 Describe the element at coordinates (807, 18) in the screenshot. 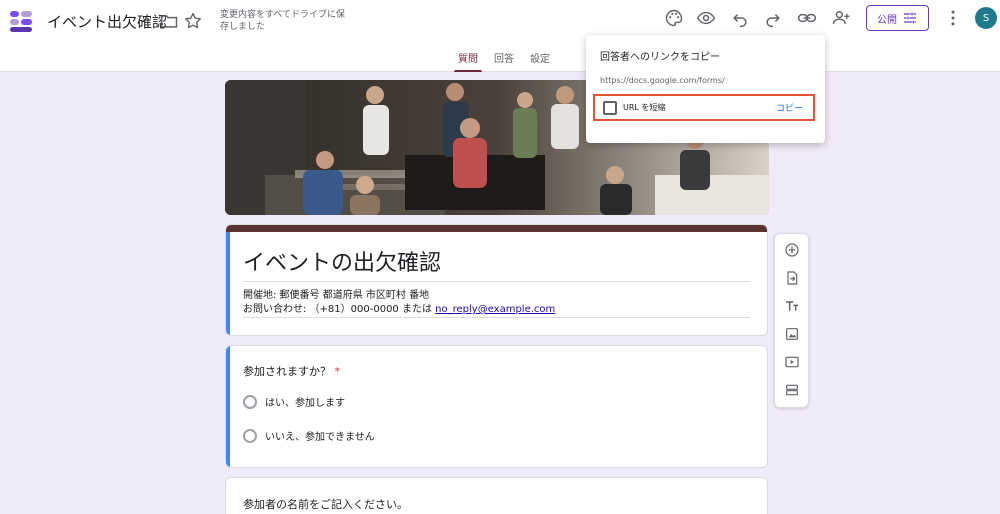

I see `link-icon` at that location.